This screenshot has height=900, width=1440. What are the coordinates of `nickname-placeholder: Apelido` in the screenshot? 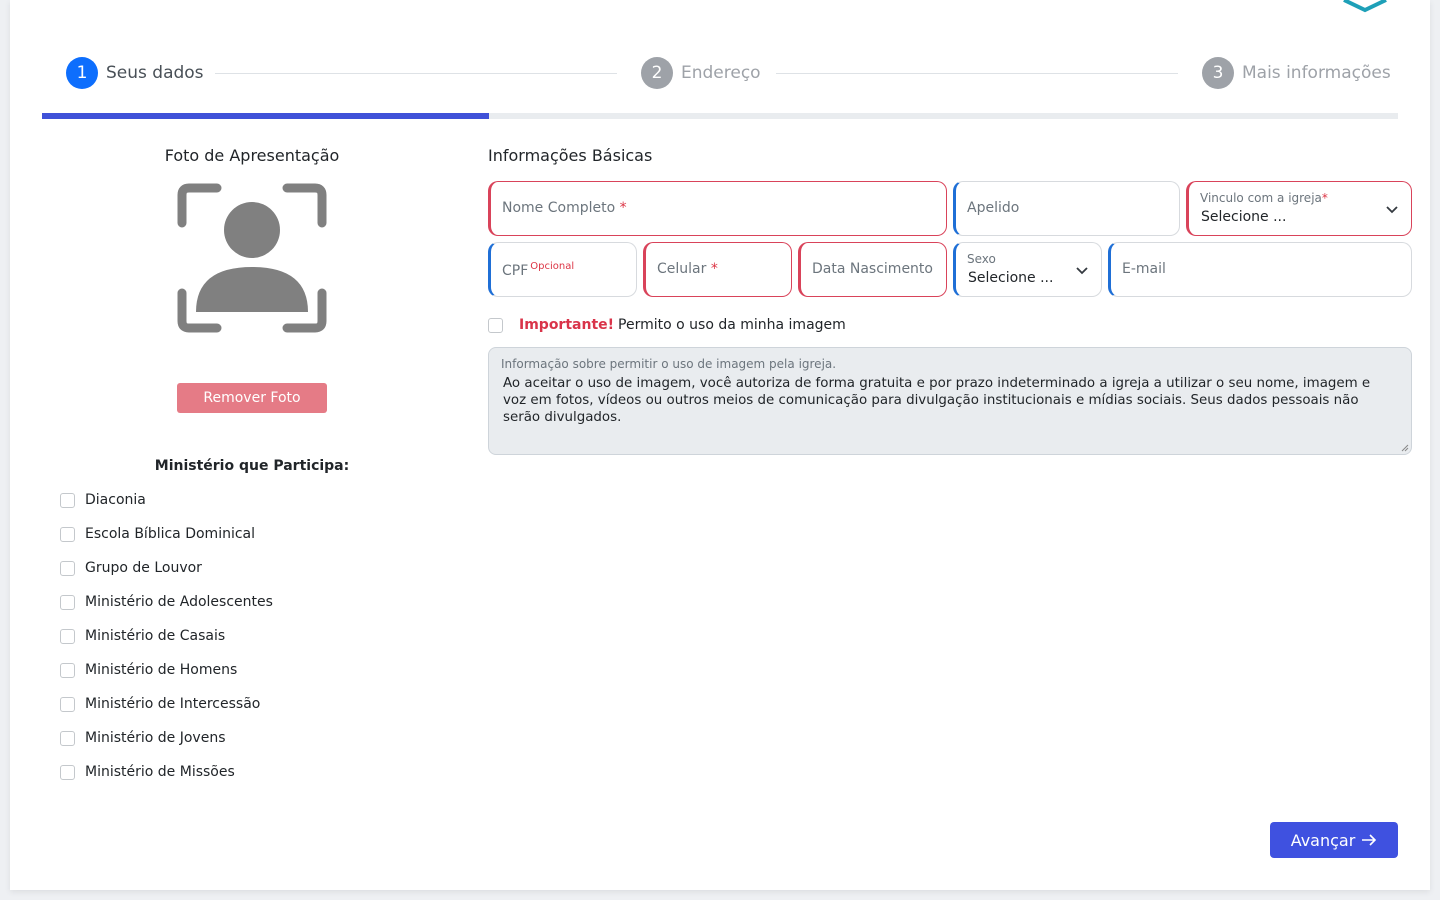 It's located at (993, 208).